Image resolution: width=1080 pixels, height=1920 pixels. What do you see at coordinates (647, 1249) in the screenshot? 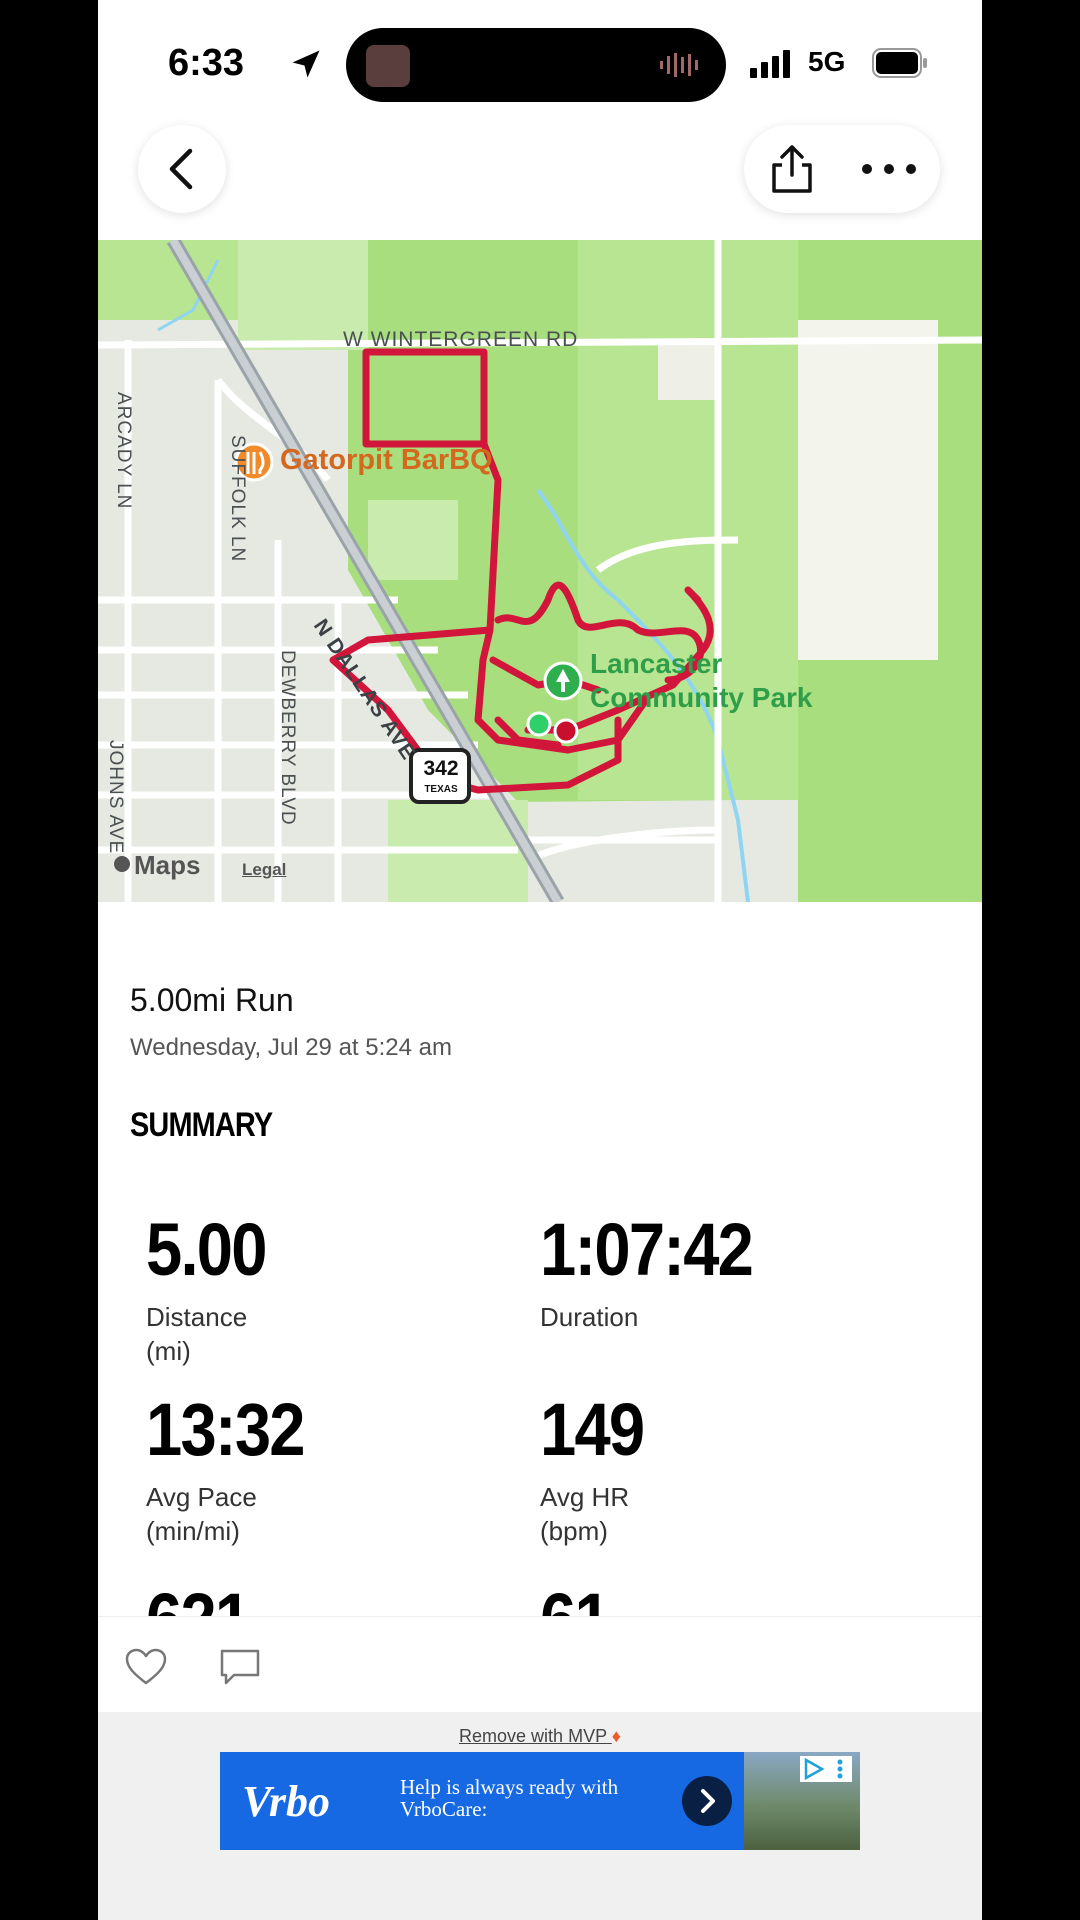
I see `stat-value: 1:07:42` at bounding box center [647, 1249].